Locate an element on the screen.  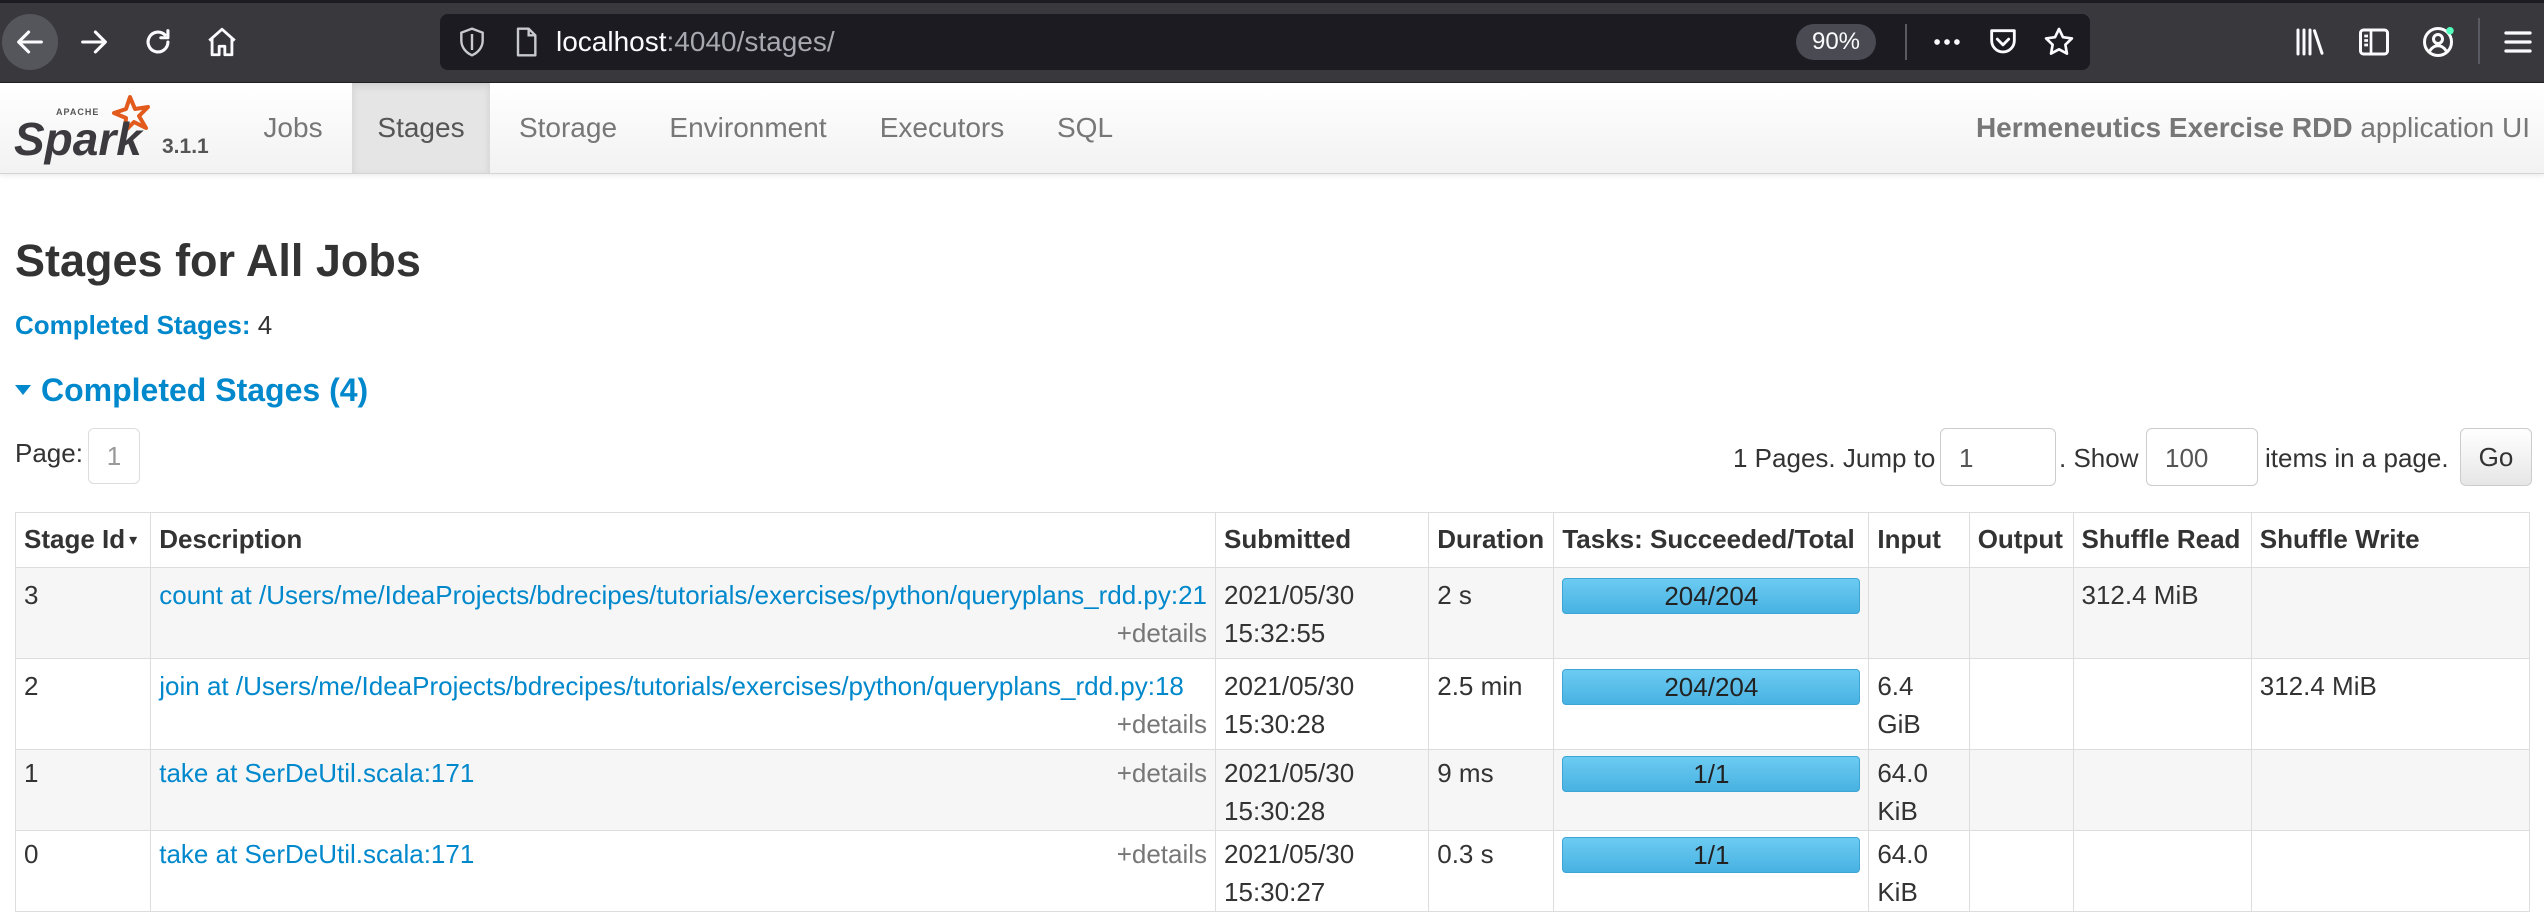
browser-toolbar: localhost:4040/stages/ 90% is located at coordinates (1272, 41).